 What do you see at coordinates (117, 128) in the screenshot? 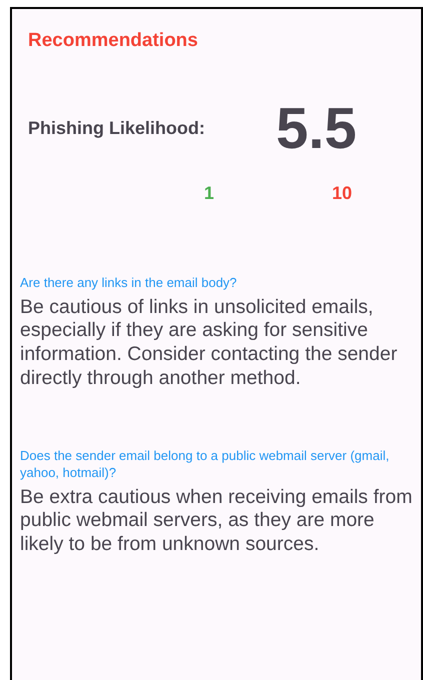
I see `score-label: Phishing Likelihood:` at bounding box center [117, 128].